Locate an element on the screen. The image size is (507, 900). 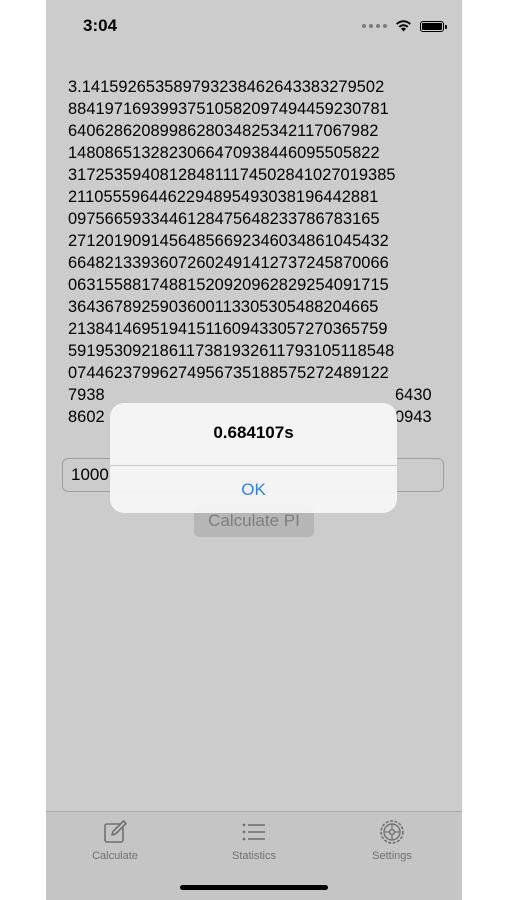
alert-ok-button: OK is located at coordinates (253, 489).